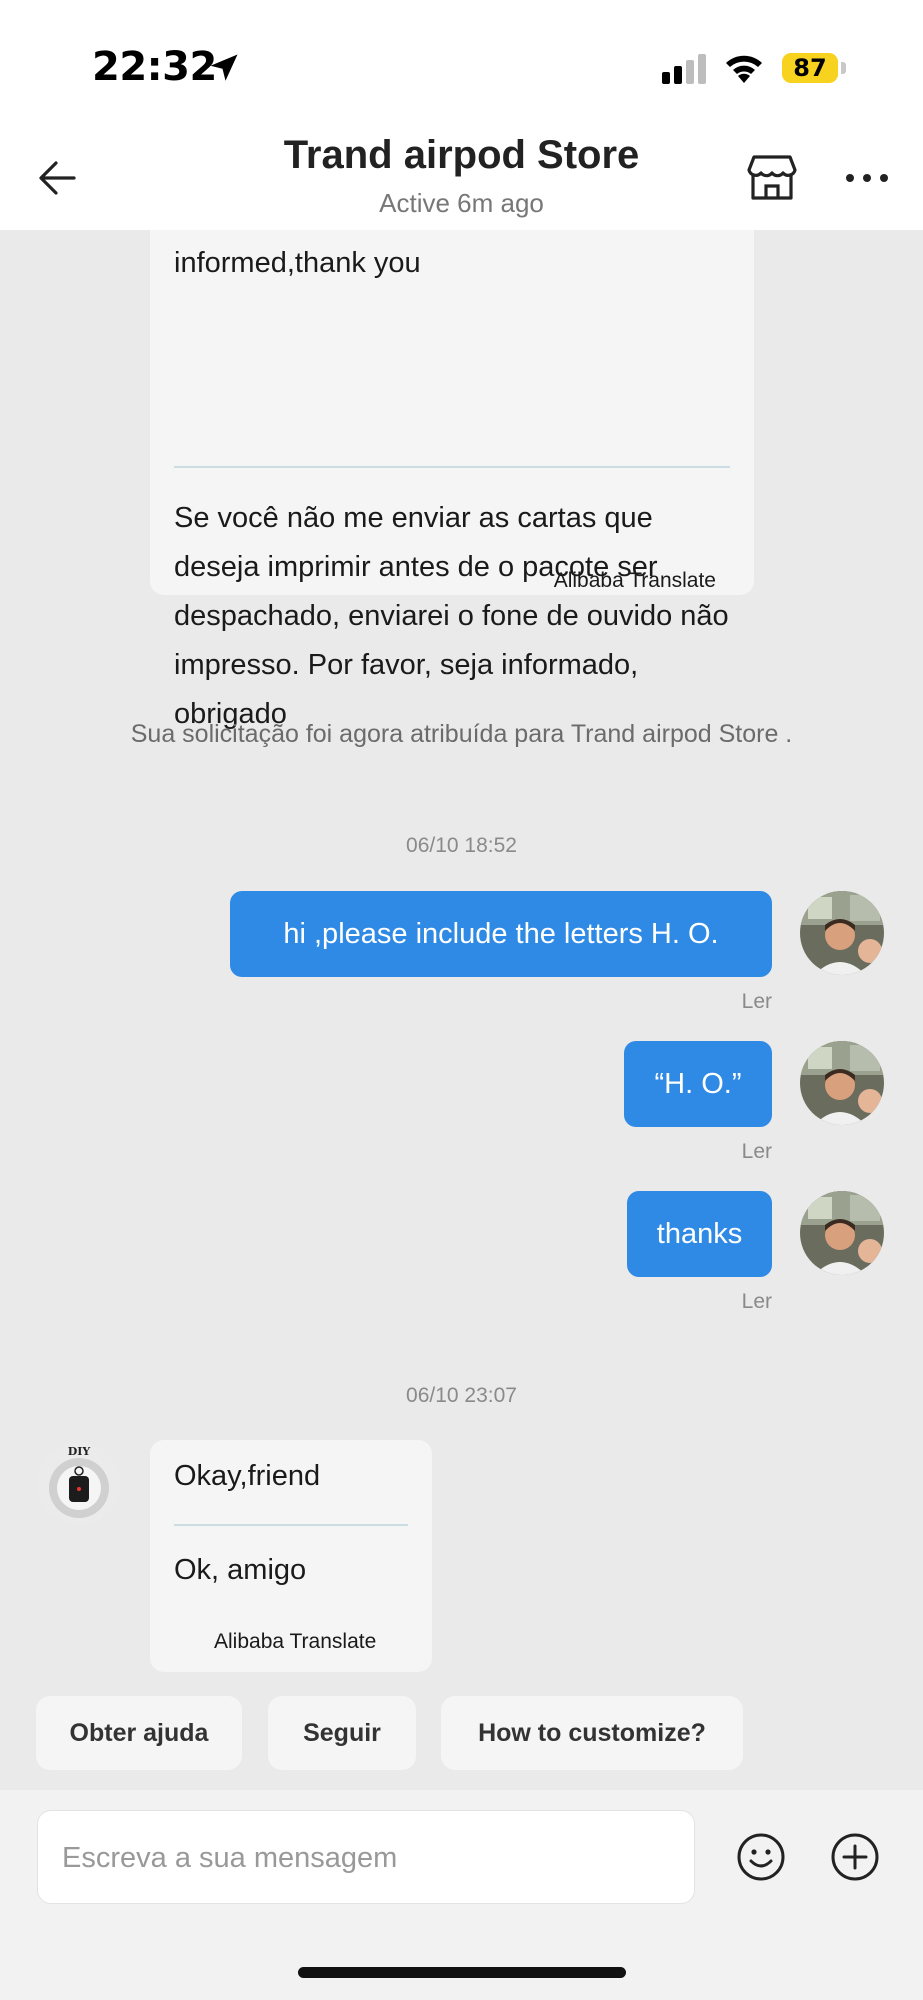 The width and height of the screenshot is (923, 2000). I want to click on outgoing-message-bubble: hi ,please include the letters H. O., so click(501, 934).